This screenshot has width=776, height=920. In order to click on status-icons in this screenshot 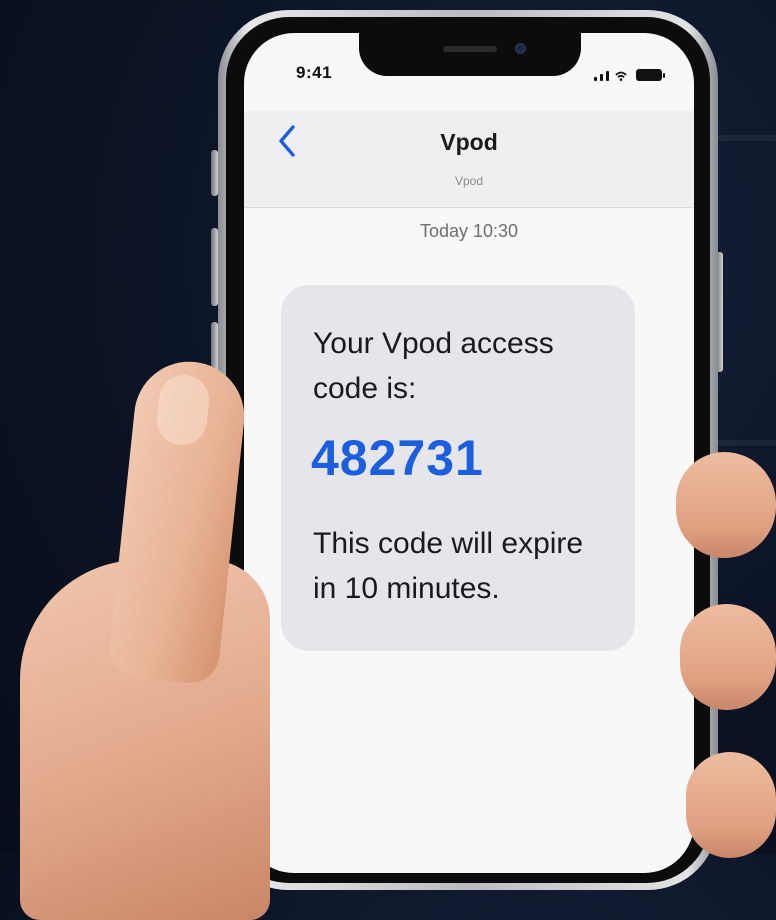, I will do `click(629, 73)`.